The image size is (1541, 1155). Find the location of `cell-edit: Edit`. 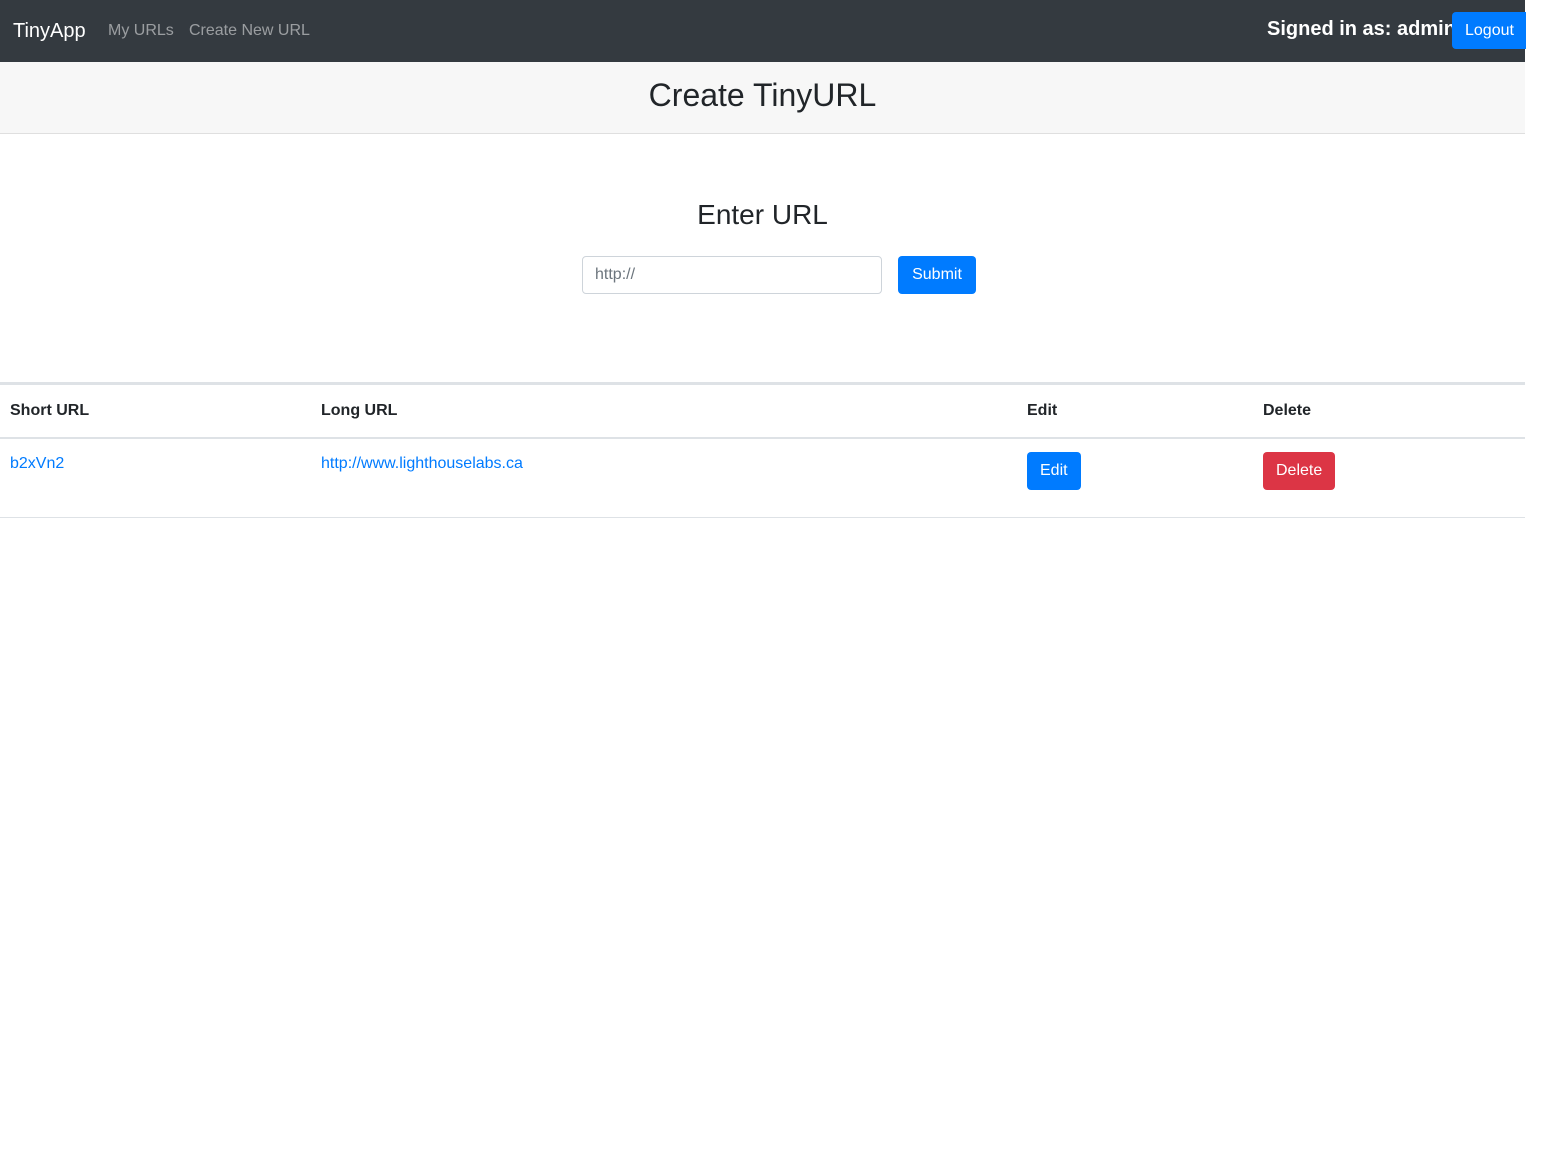

cell-edit: Edit is located at coordinates (1135, 478).